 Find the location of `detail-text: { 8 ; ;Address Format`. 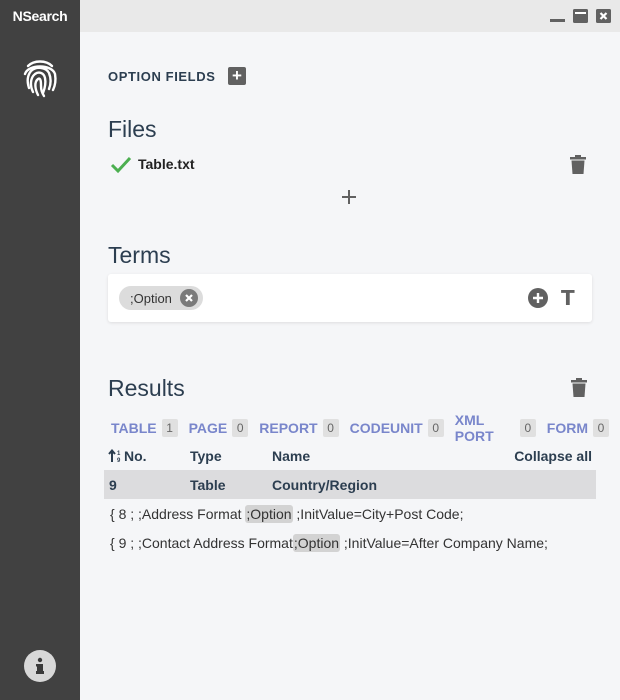

detail-text: { 8 ; ;Address Format is located at coordinates (178, 514).